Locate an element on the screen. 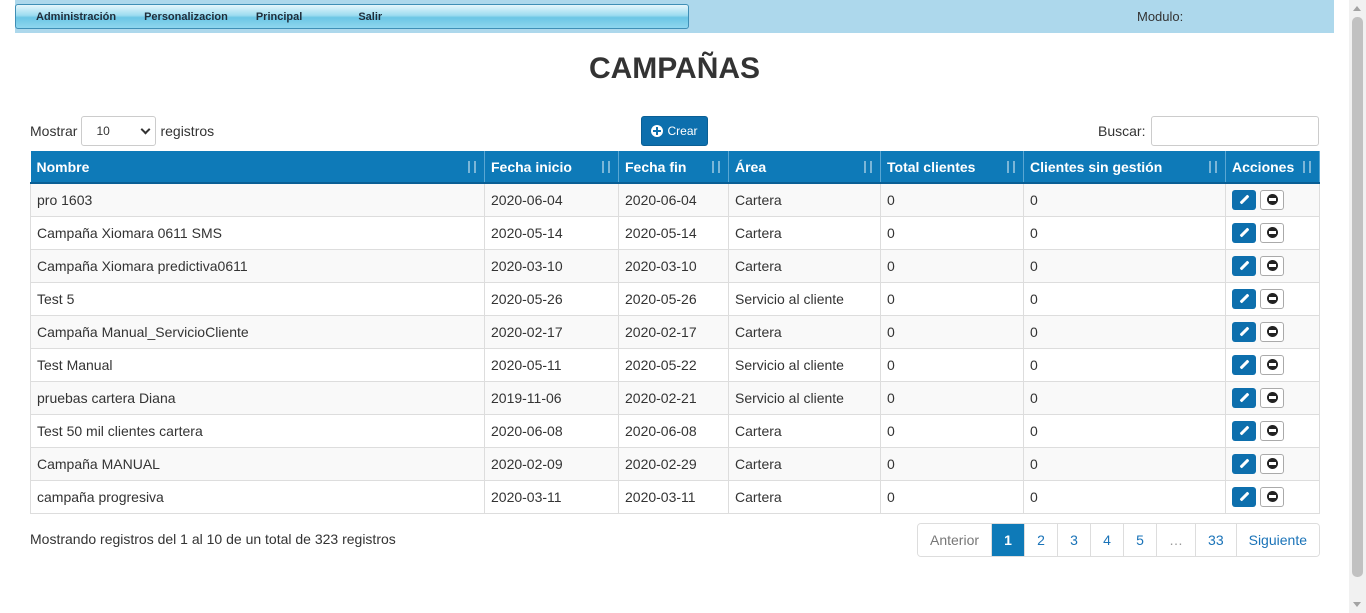  page-scrollbar is located at coordinates (1357, 306).